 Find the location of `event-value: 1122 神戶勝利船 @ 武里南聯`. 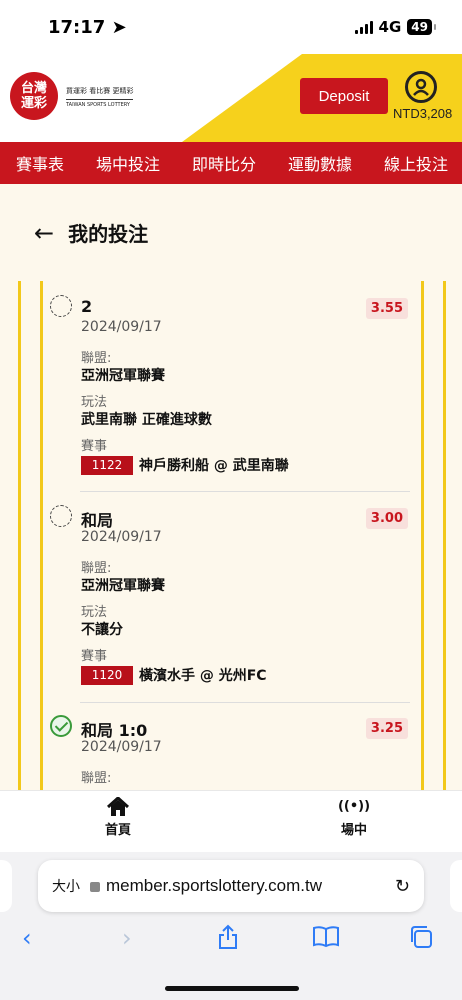

event-value: 1122 神戶勝利船 @ 武里南聯 is located at coordinates (185, 465).